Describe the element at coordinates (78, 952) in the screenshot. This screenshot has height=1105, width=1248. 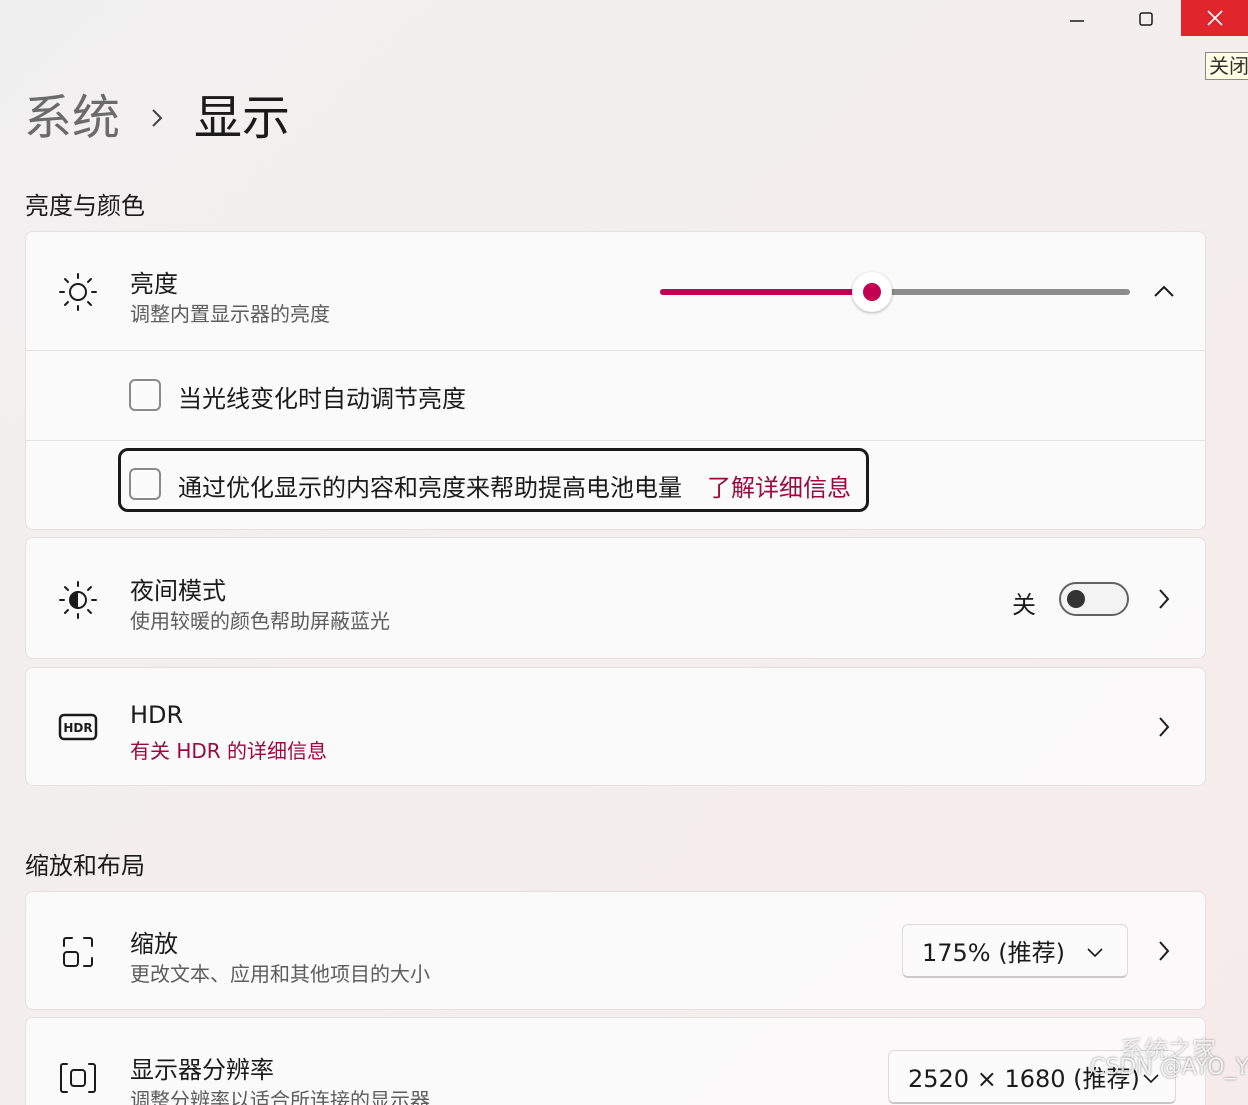
I see `scale-icon` at that location.